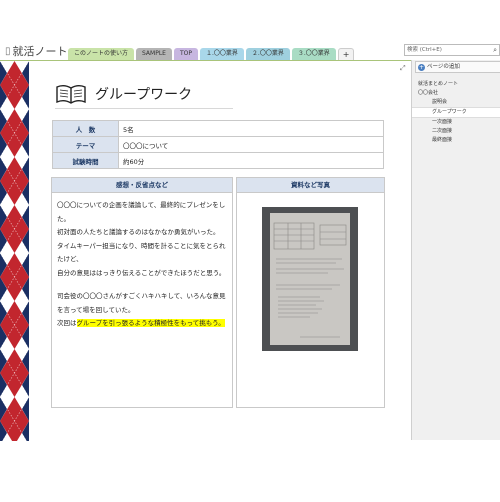 This screenshot has width=500, height=502. Describe the element at coordinates (85, 144) in the screenshot. I see `info-key: テーマ` at that location.